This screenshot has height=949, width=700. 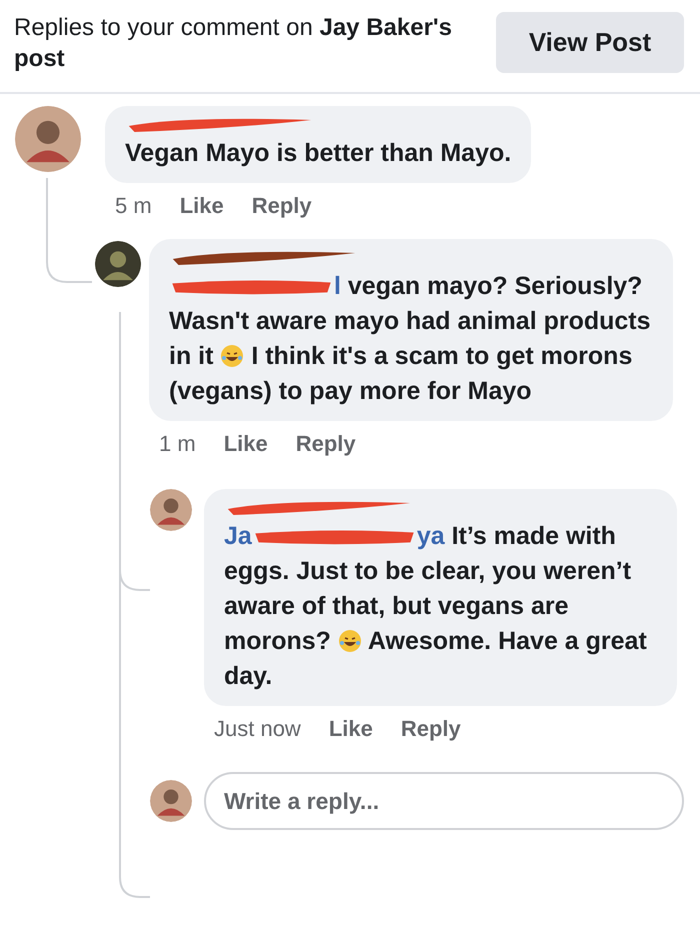 What do you see at coordinates (233, 43) in the screenshot?
I see `notification-title: Replies to your comment on Jay Baker's post` at bounding box center [233, 43].